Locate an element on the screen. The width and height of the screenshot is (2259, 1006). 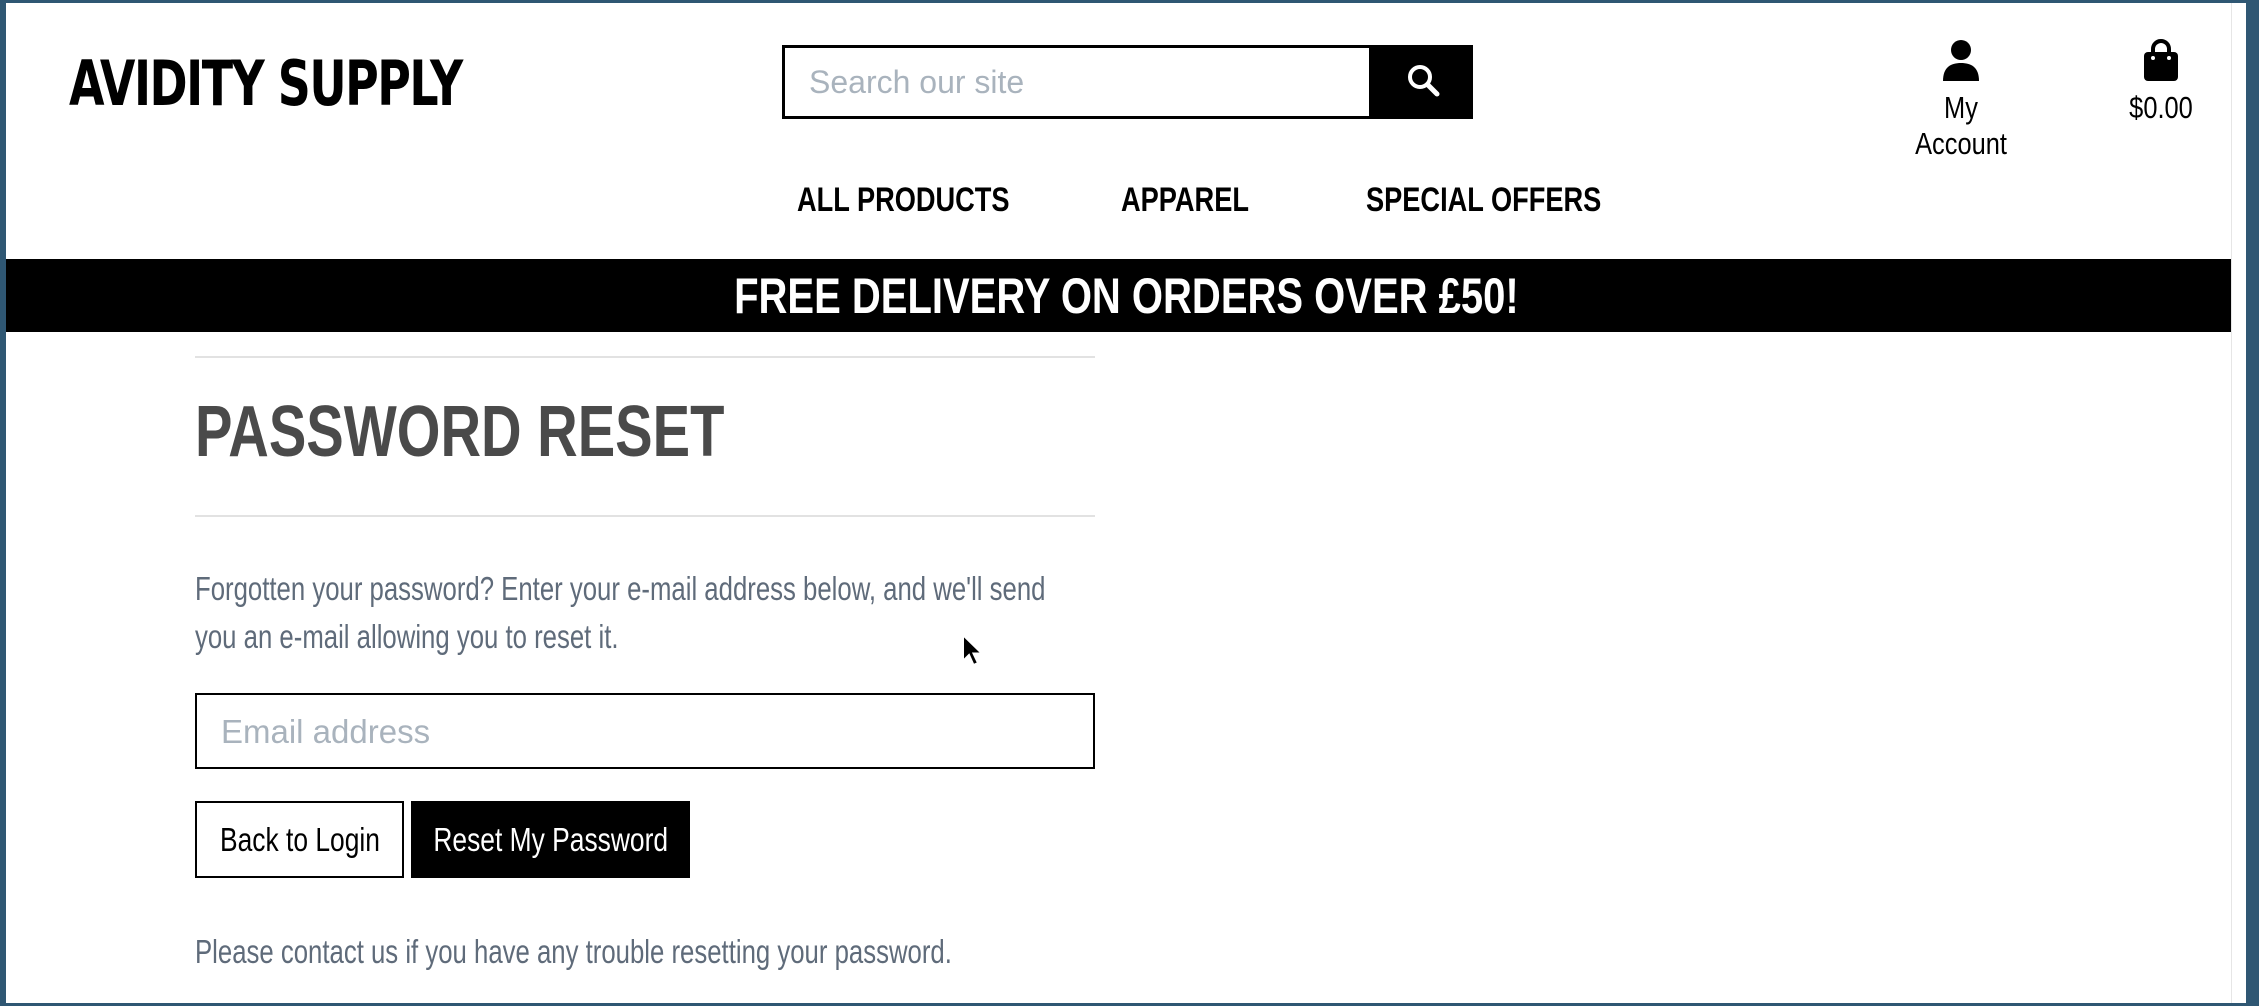
search-input is located at coordinates (1077, 82).